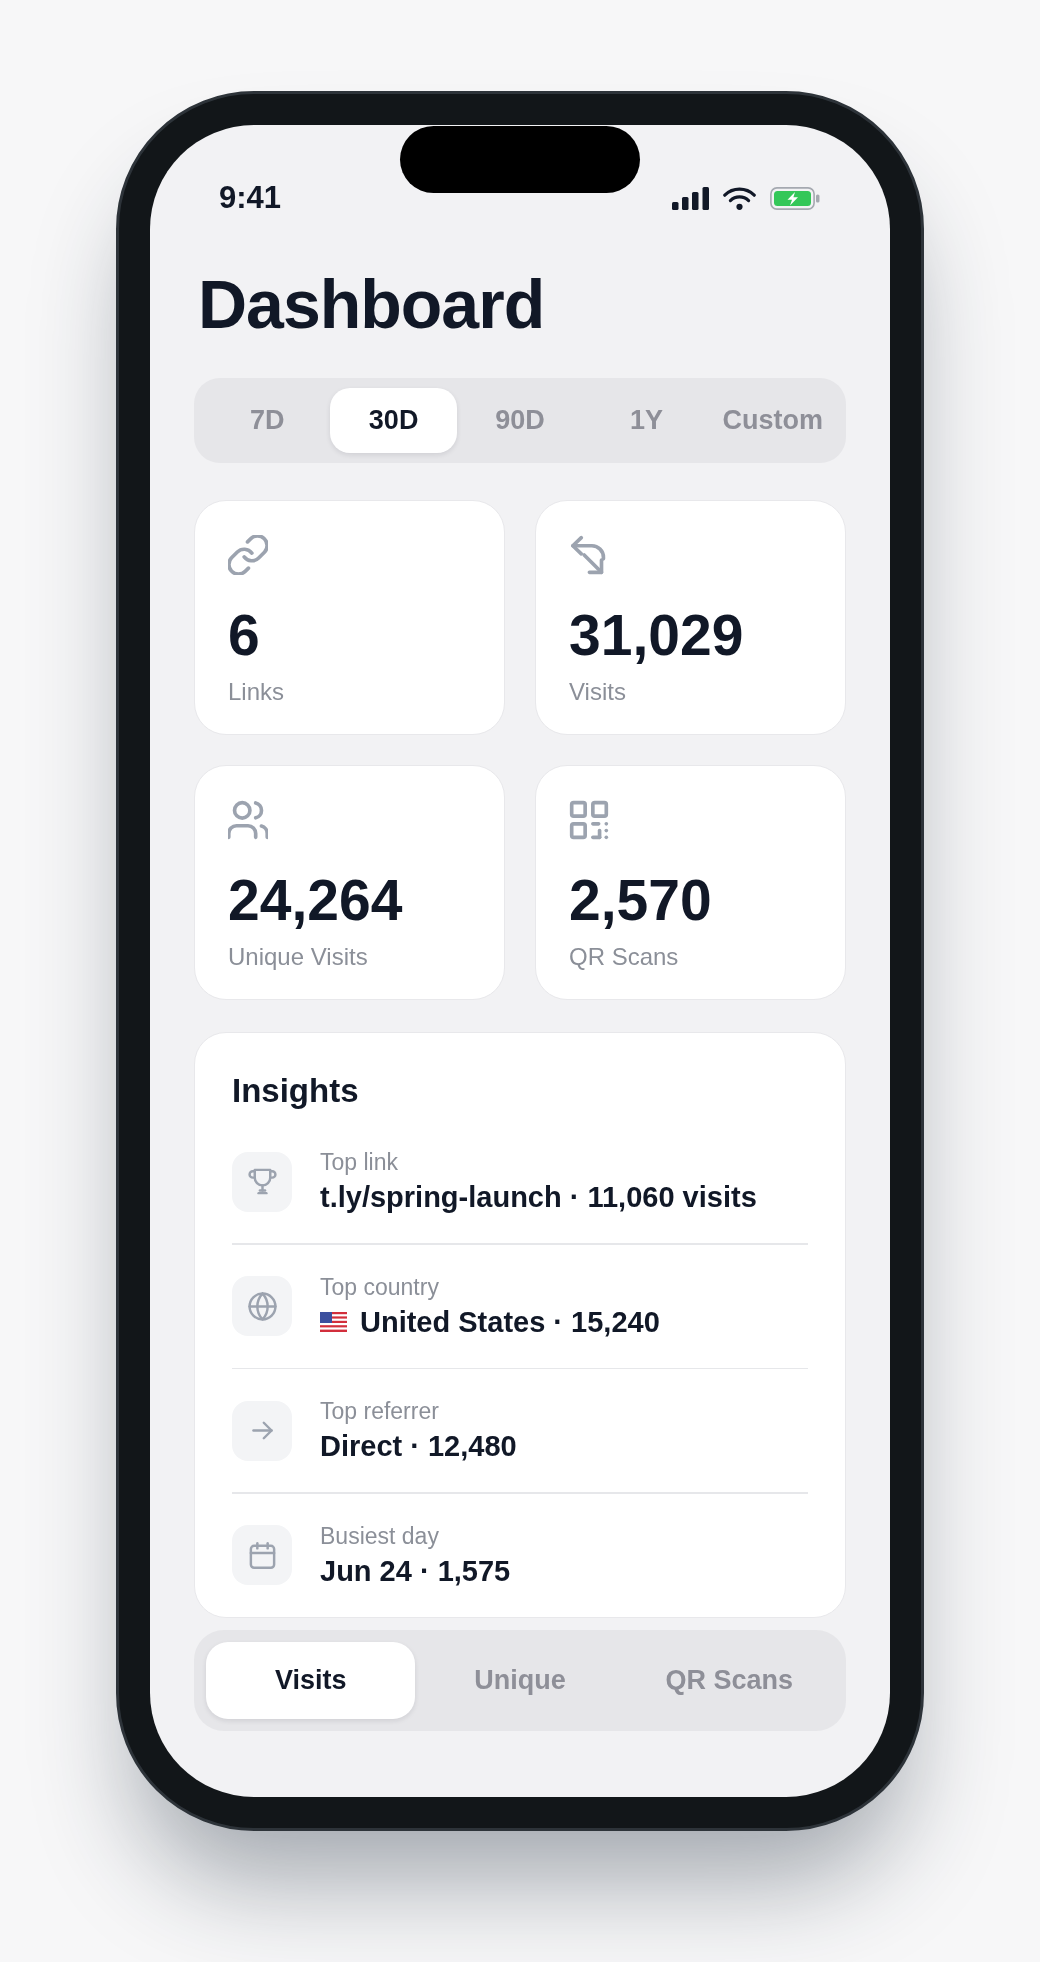  Describe the element at coordinates (248, 555) in the screenshot. I see `link-icon` at that location.